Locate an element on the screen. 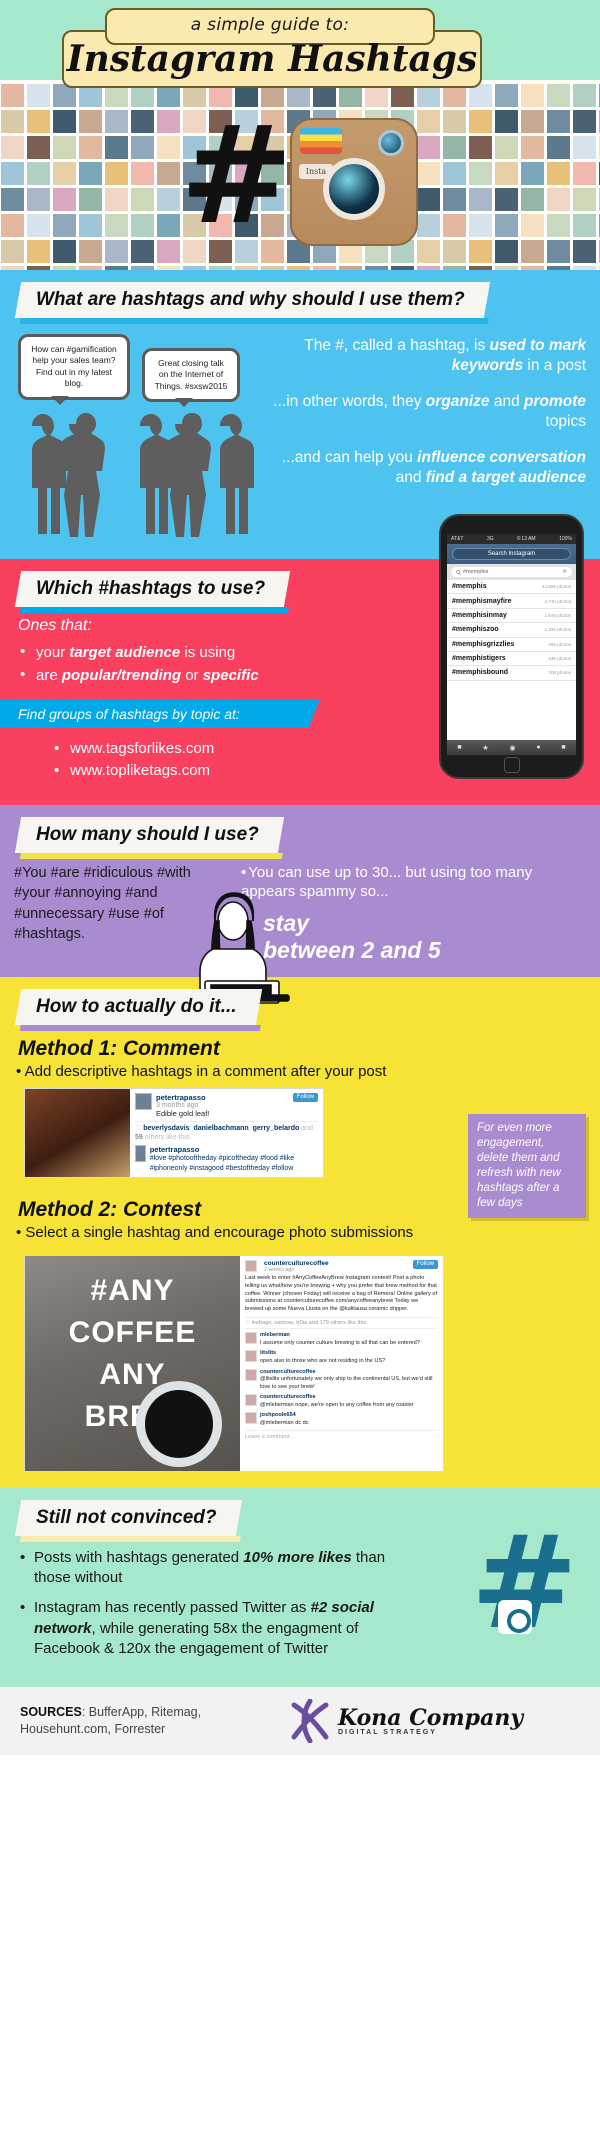 This screenshot has height=2131, width=600. heading-howmany-text: How many should I use? is located at coordinates (147, 834).